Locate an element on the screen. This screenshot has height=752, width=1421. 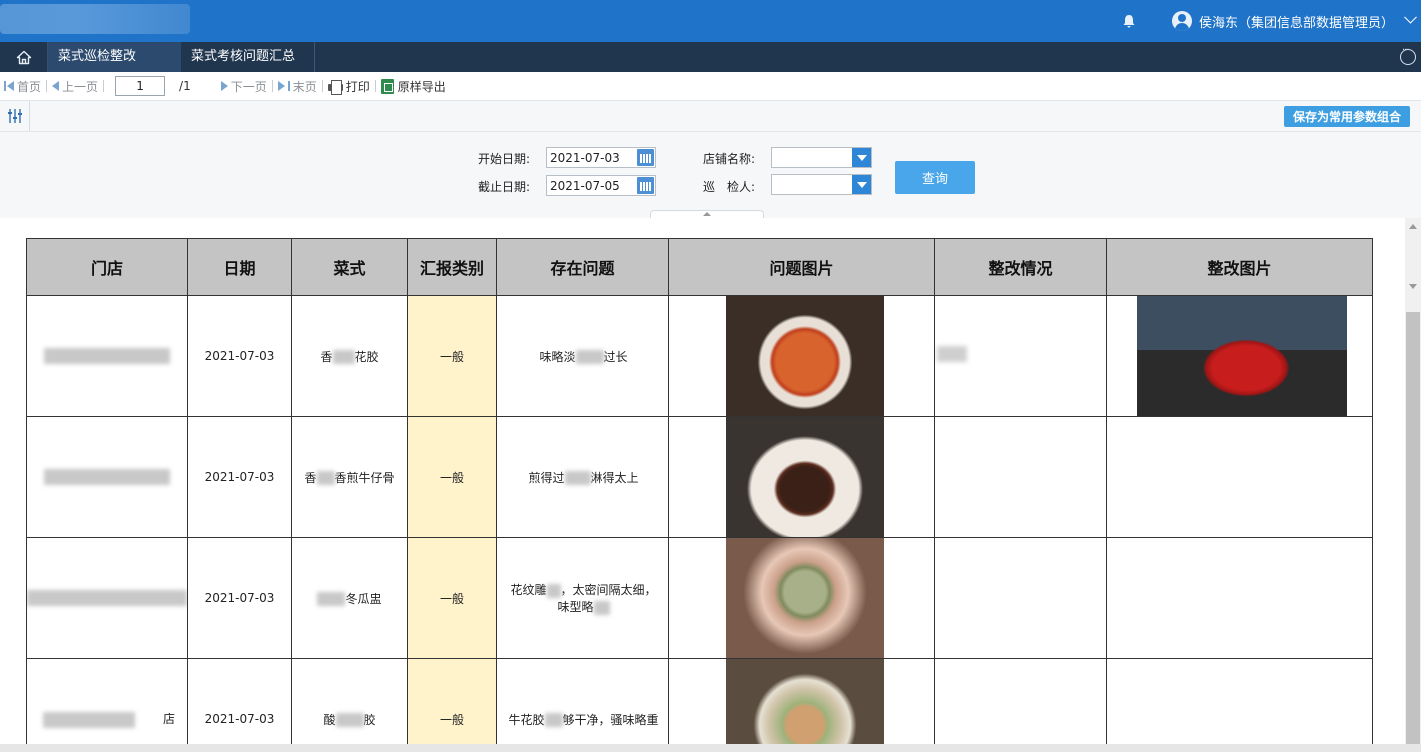
store-name-select is located at coordinates (821, 157).